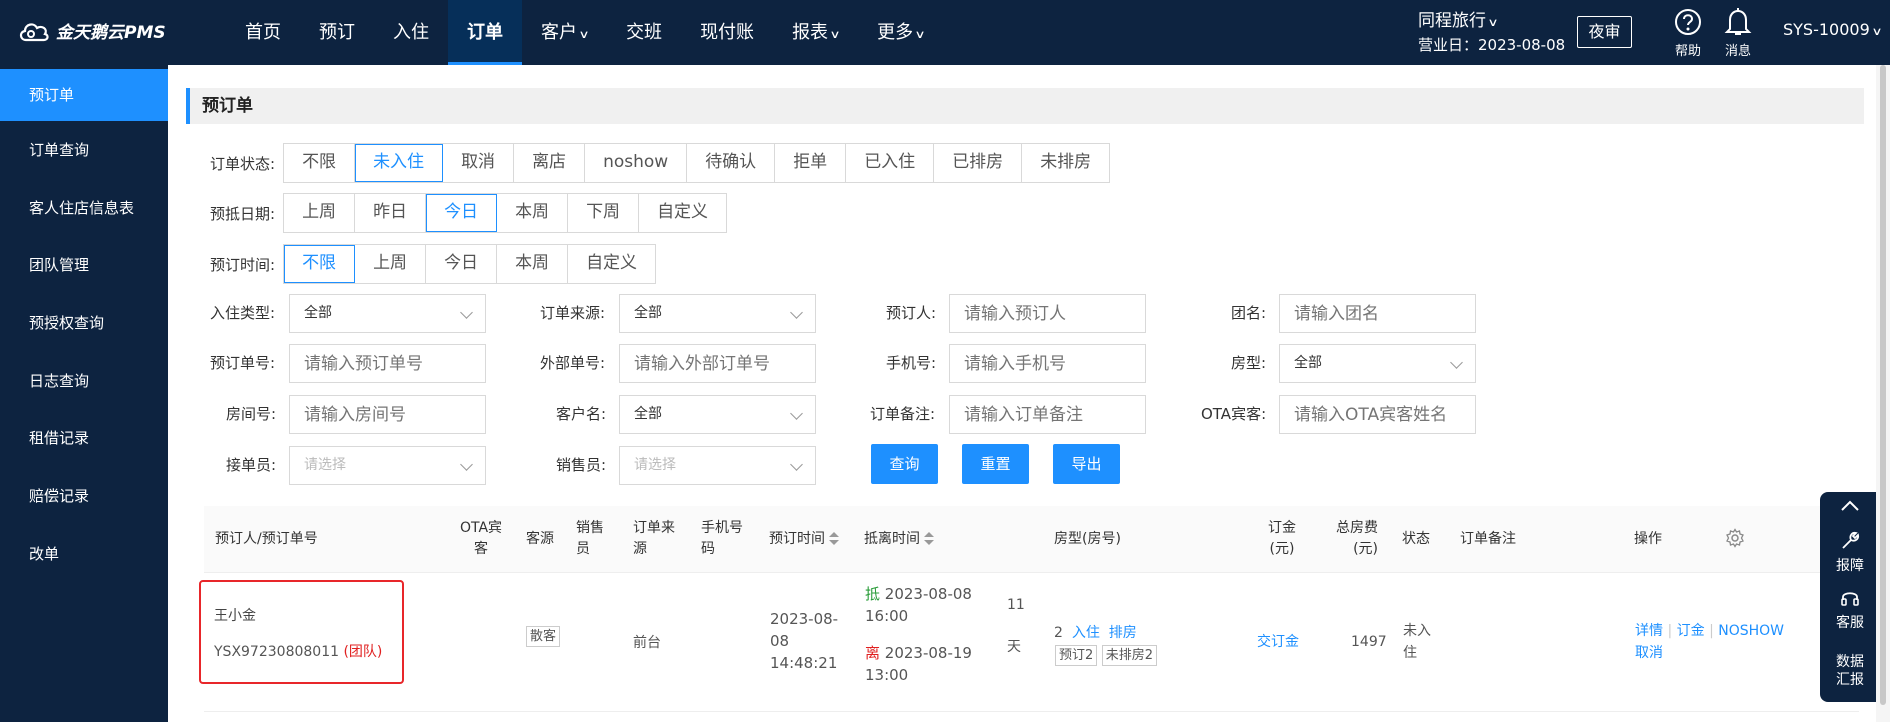 This screenshot has width=1890, height=722. Describe the element at coordinates (612, 264) in the screenshot. I see `booking-time-option: 自定义` at that location.